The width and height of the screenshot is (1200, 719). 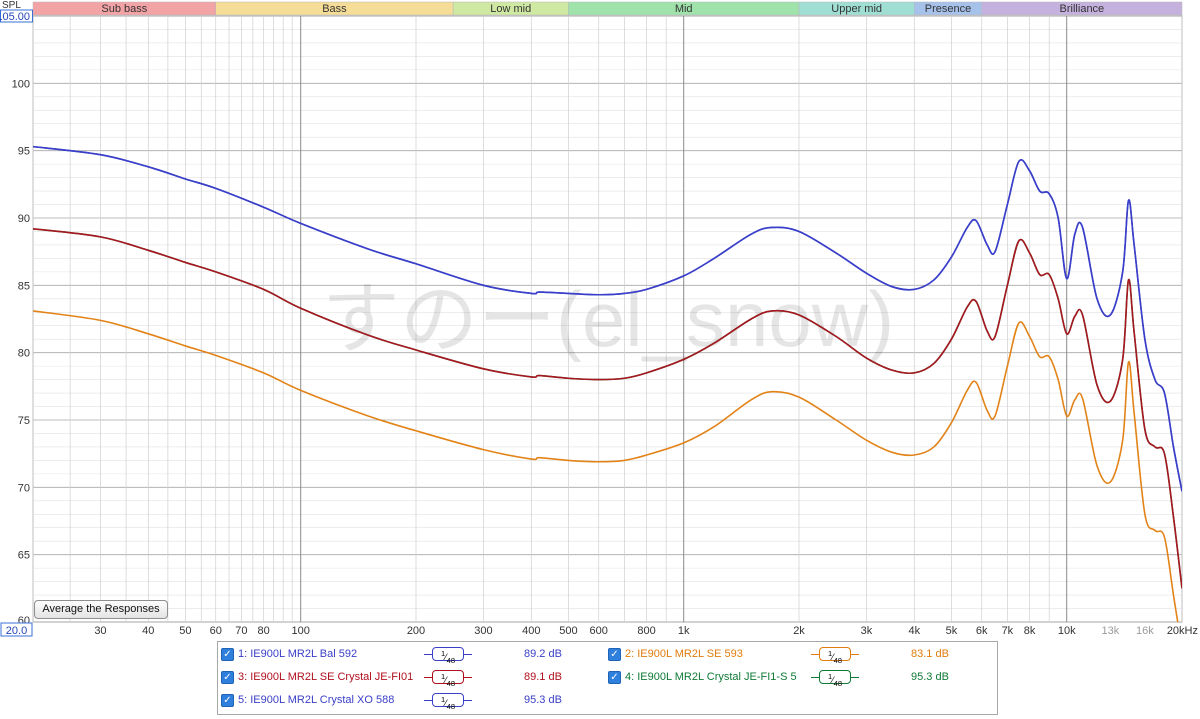 What do you see at coordinates (1110, 631) in the screenshot?
I see `x-tick-label: 13k` at bounding box center [1110, 631].